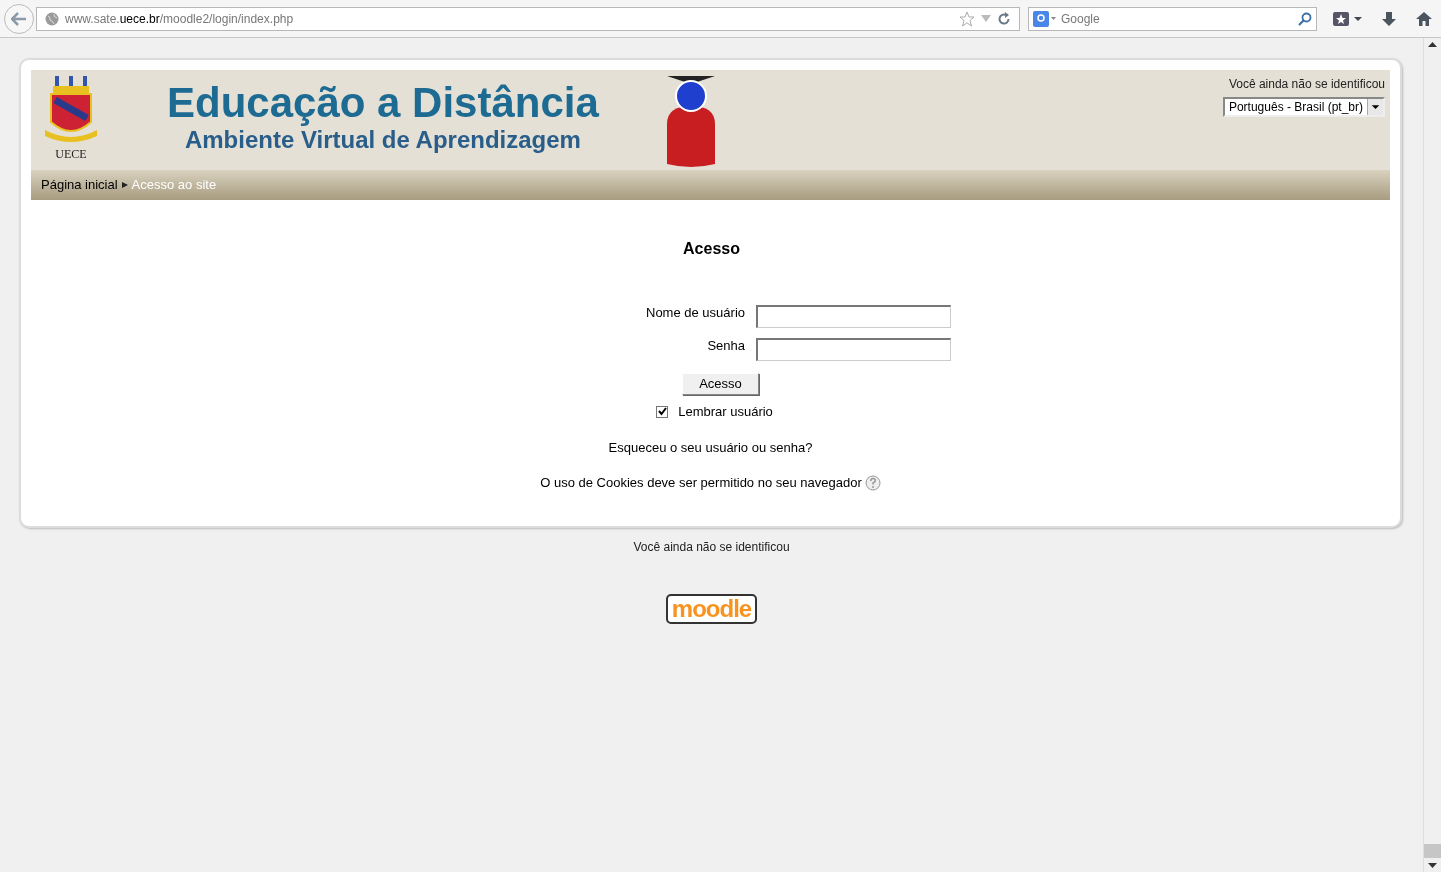 The width and height of the screenshot is (1441, 872). What do you see at coordinates (725, 412) in the screenshot?
I see `remember-label: Lembrar usuário` at bounding box center [725, 412].